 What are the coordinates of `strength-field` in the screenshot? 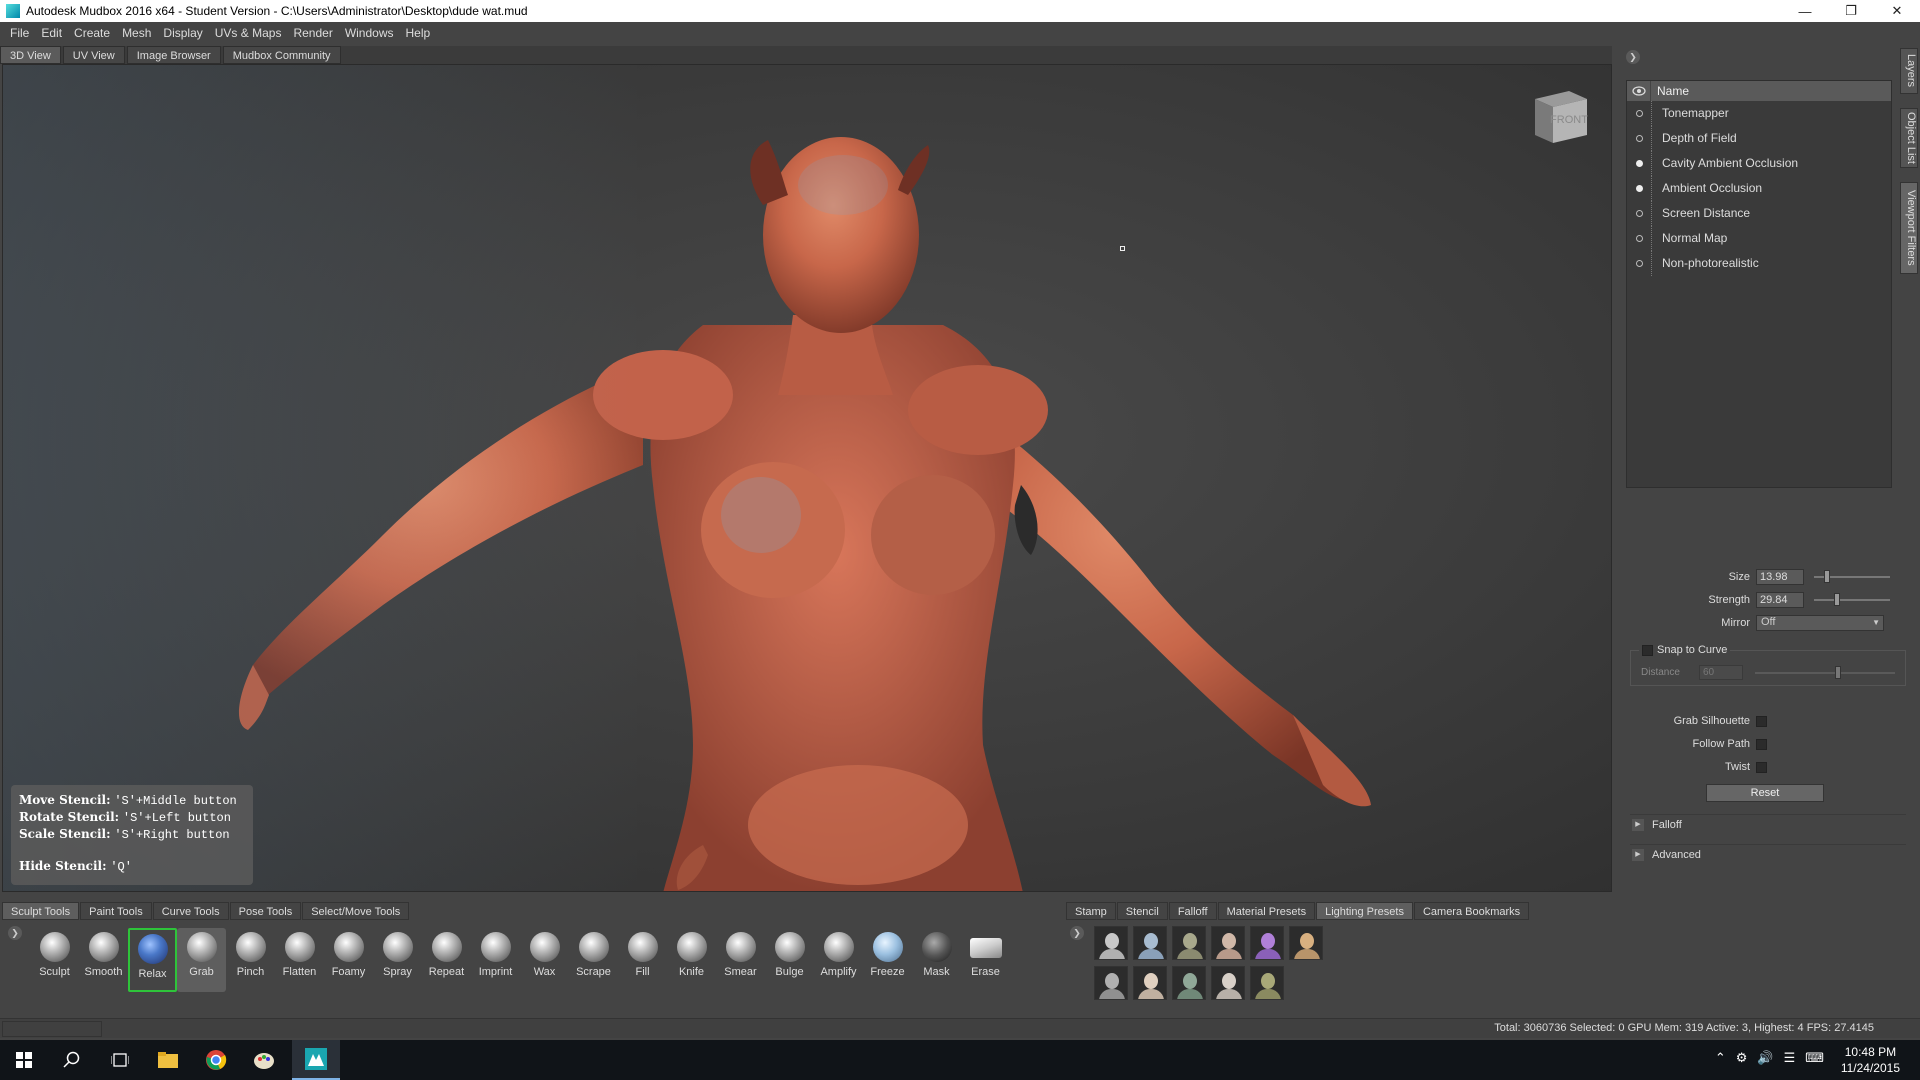 It's located at (1780, 600).